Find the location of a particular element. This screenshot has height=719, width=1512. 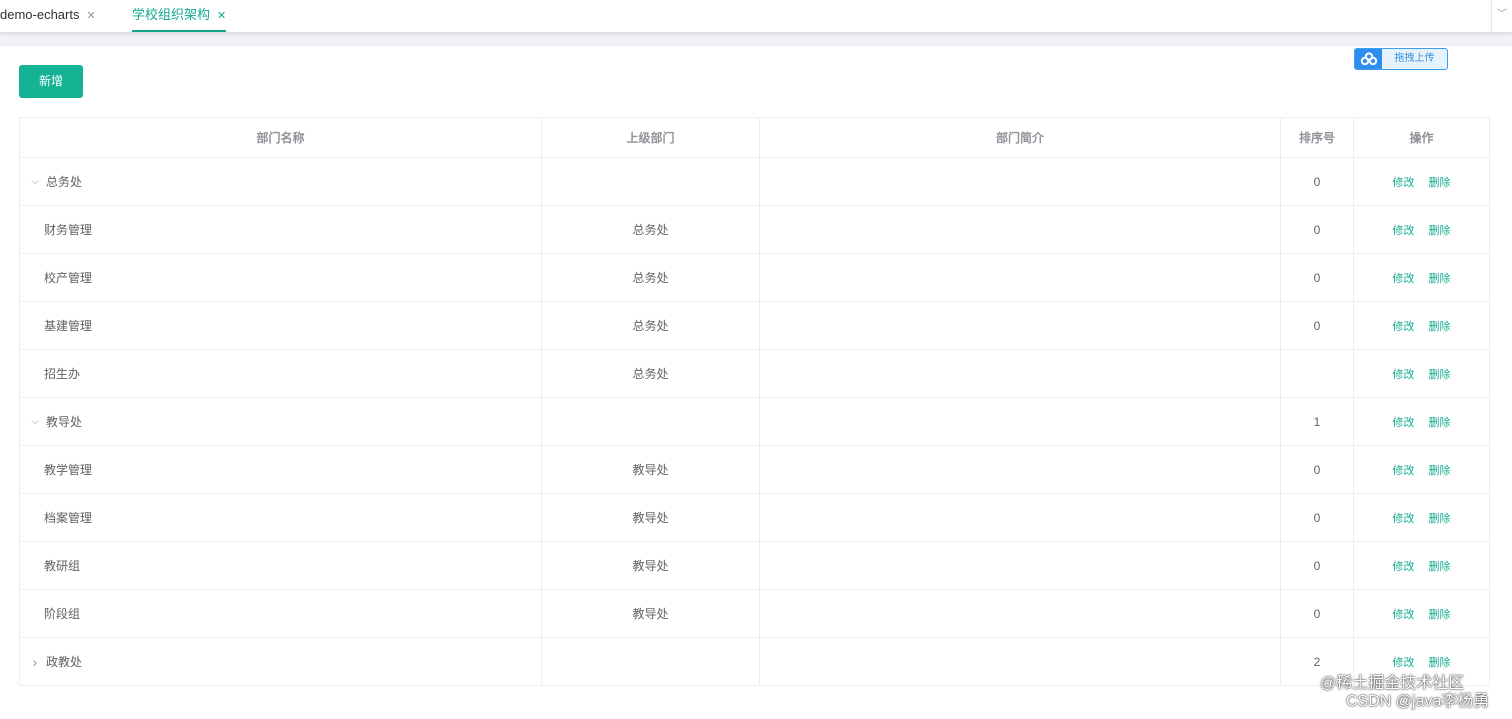

column-header-order: 排序号 is located at coordinates (1317, 137).